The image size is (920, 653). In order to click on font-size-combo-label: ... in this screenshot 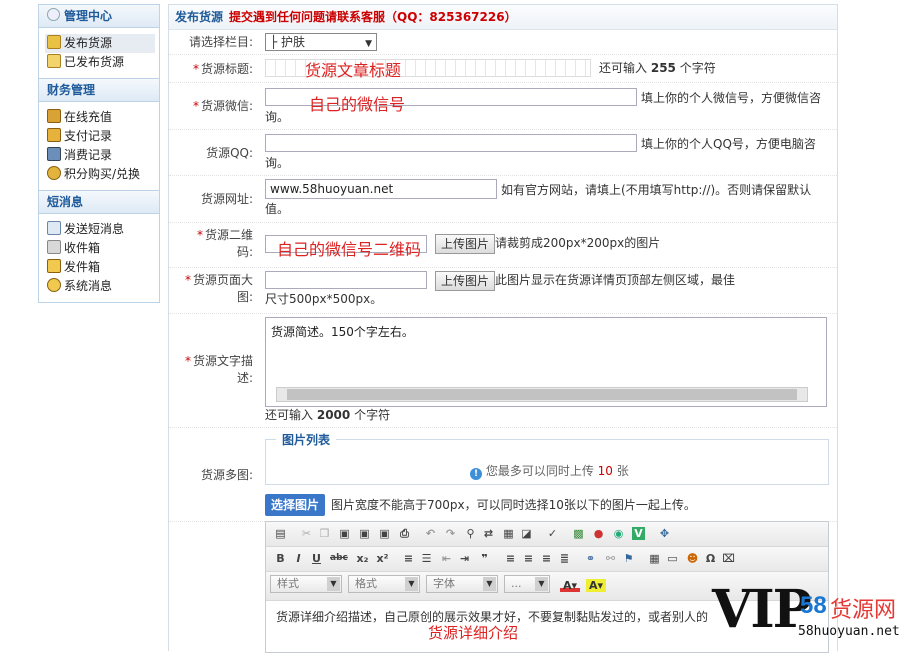, I will do `click(516, 583)`.